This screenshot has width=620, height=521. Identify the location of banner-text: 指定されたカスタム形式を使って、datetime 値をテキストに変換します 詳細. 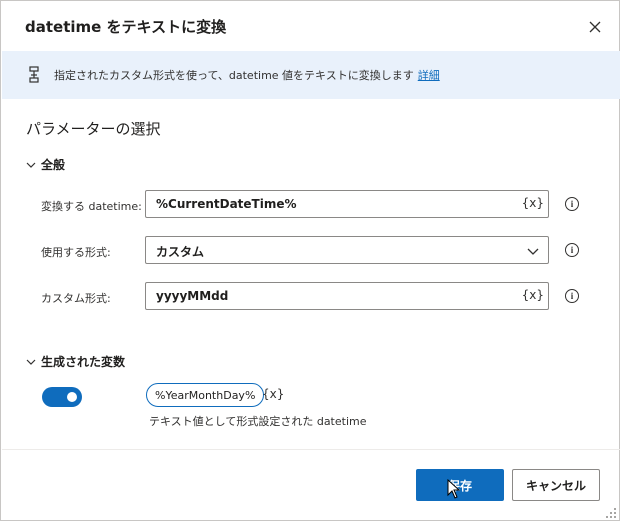
(247, 75).